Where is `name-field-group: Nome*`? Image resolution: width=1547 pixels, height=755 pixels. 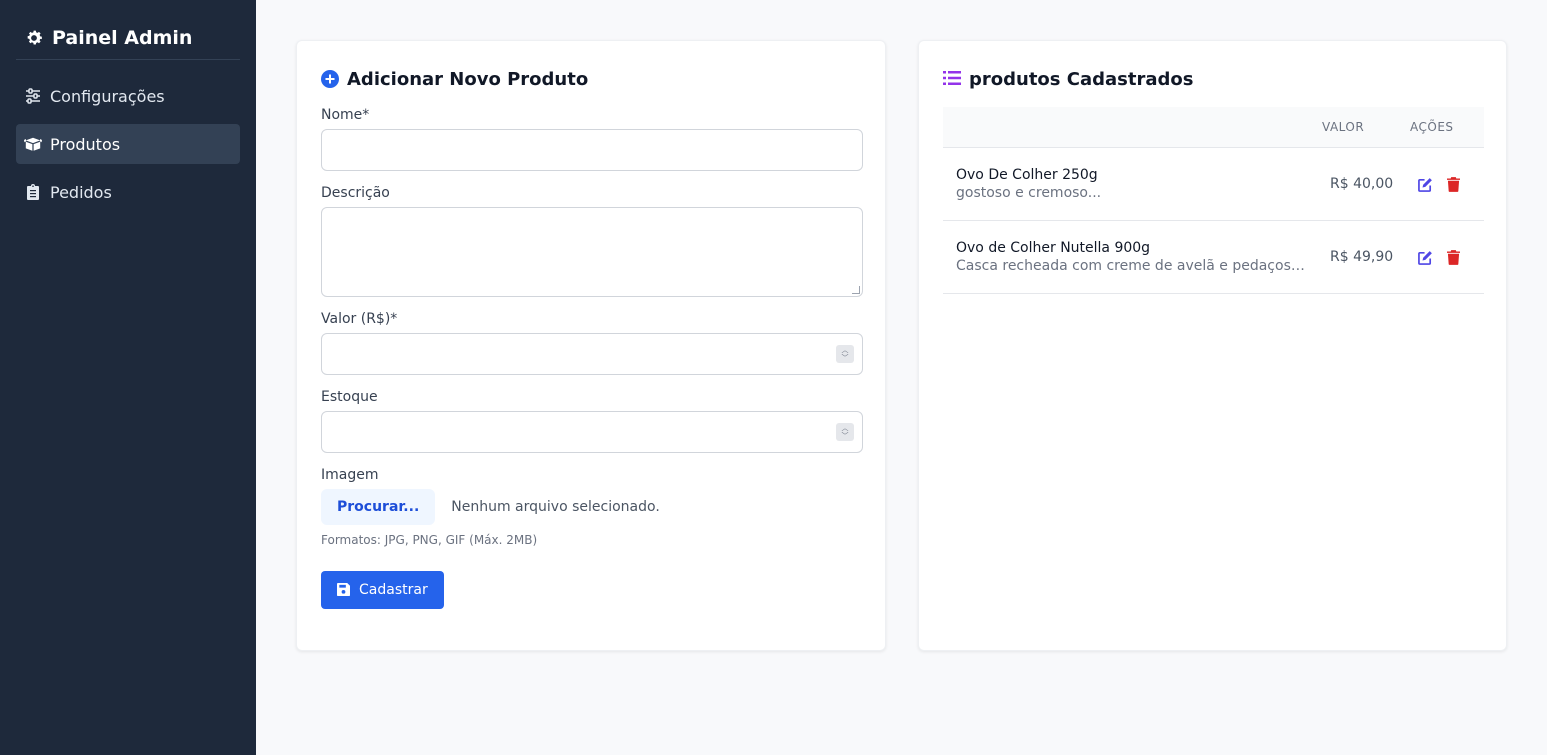 name-field-group: Nome* is located at coordinates (592, 138).